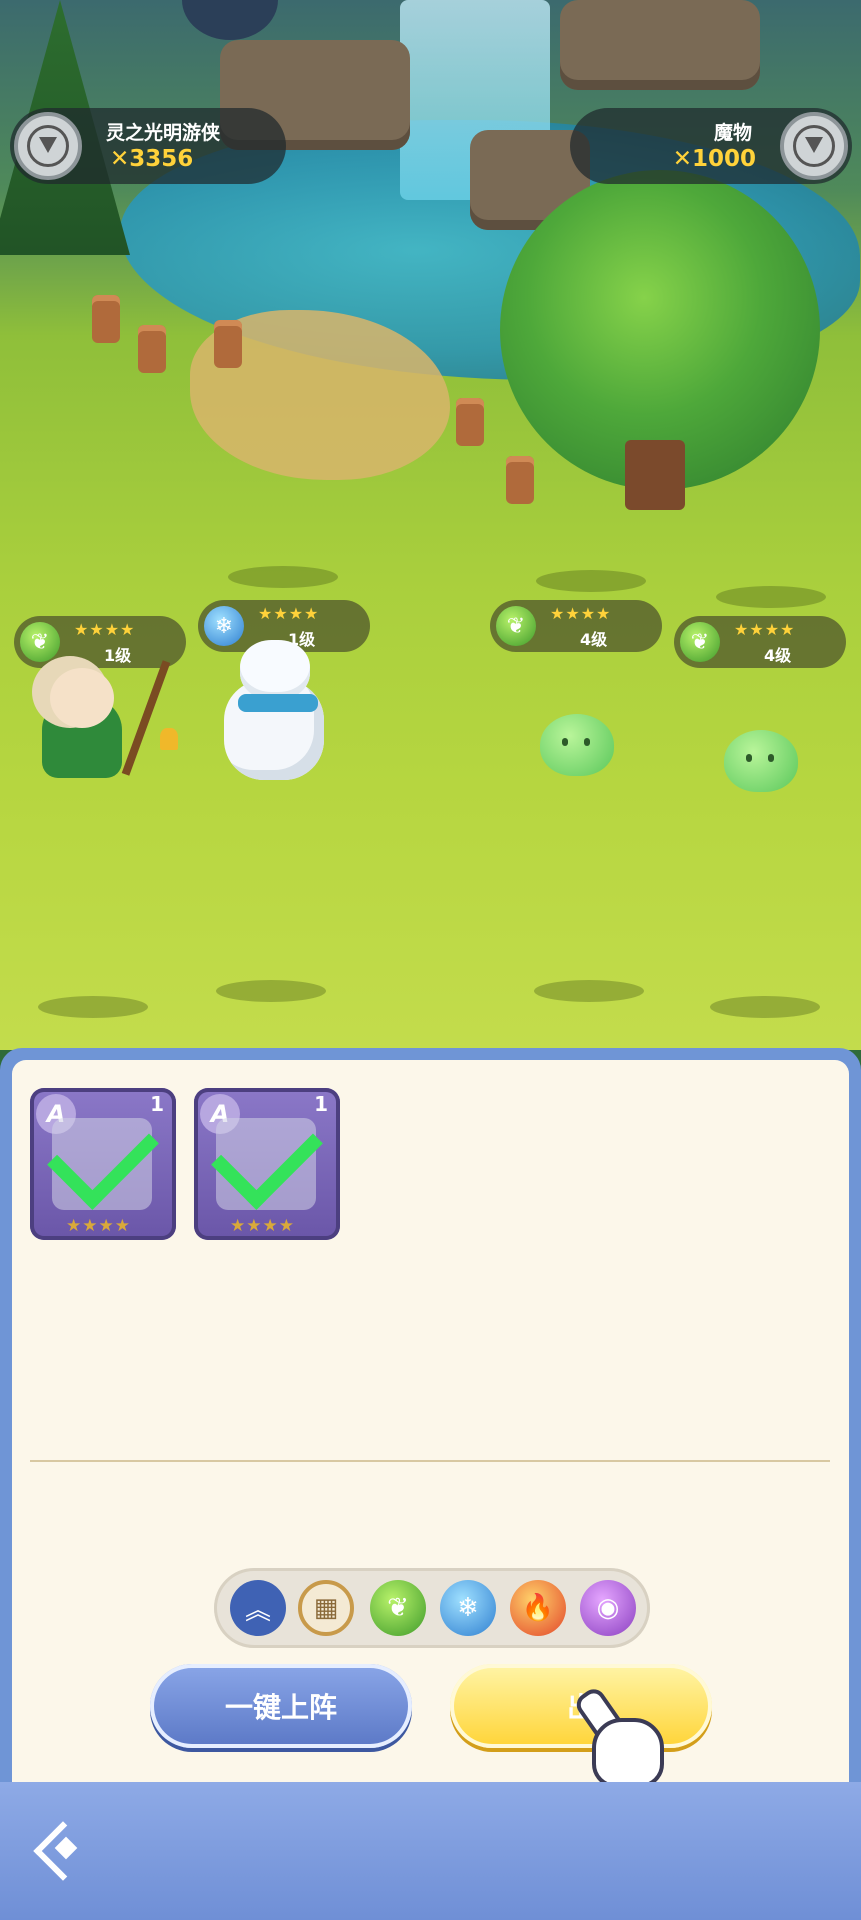  What do you see at coordinates (538, 1608) in the screenshot?
I see `flame-icon: 🔥` at bounding box center [538, 1608].